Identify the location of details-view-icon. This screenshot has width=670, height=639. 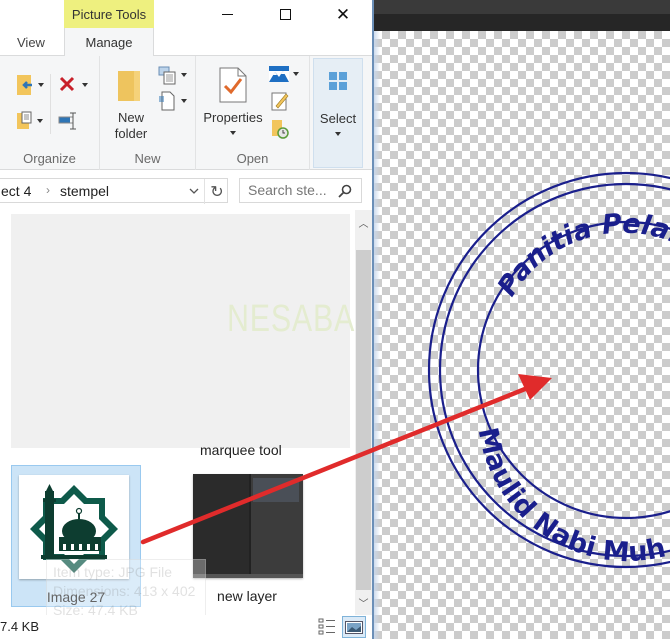
(327, 626).